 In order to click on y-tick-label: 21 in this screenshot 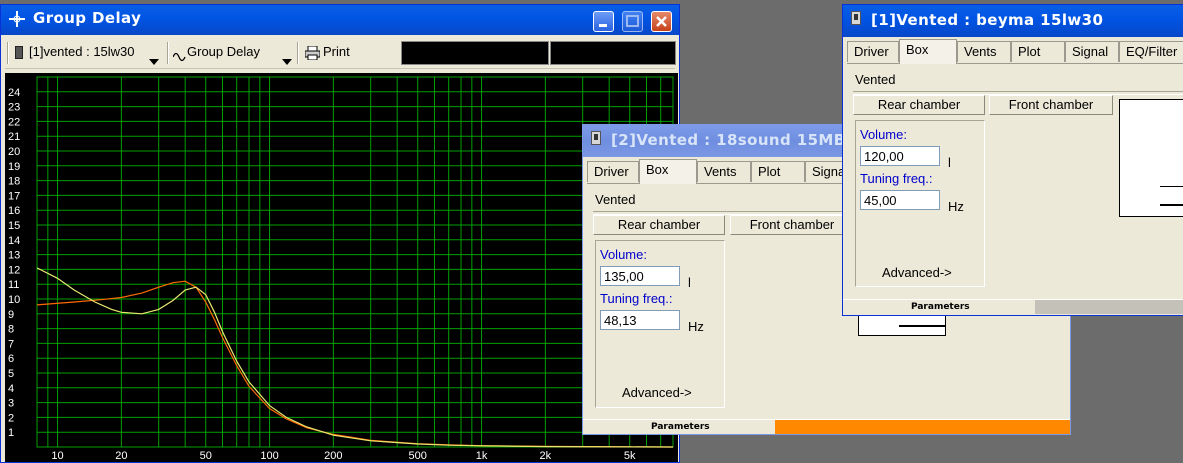, I will do `click(14, 137)`.